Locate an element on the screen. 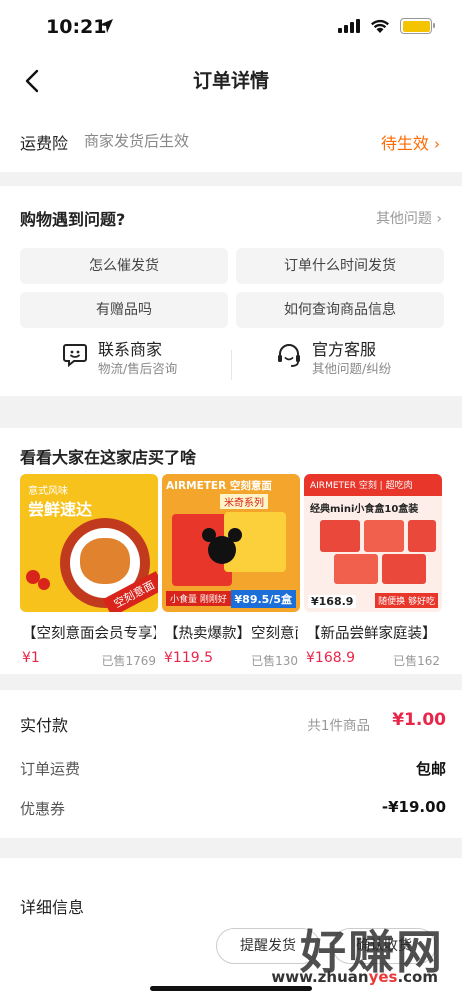  watermark-url-hl: yes is located at coordinates (383, 977).